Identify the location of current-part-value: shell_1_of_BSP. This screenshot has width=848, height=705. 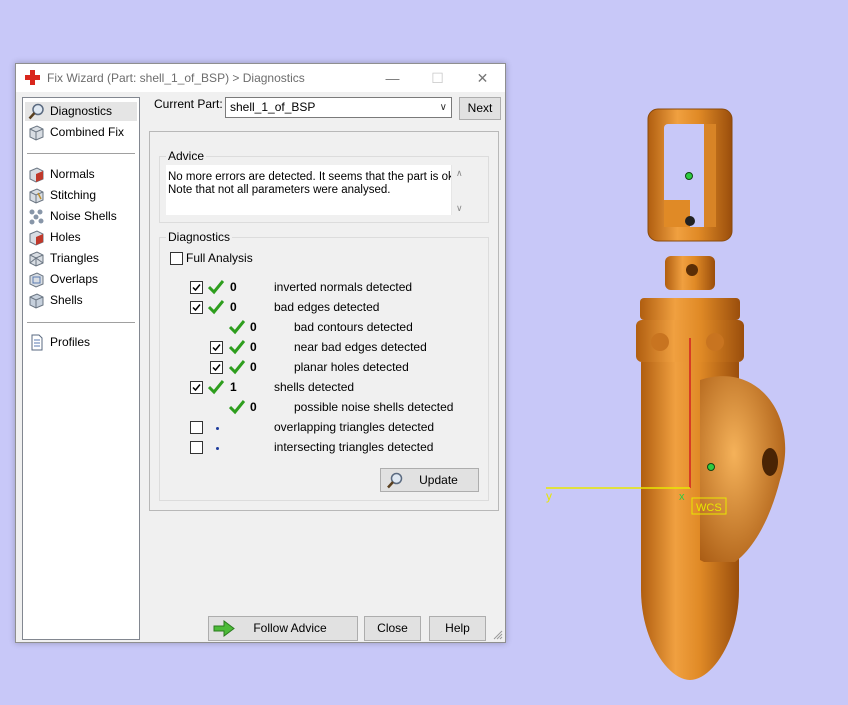
(273, 107).